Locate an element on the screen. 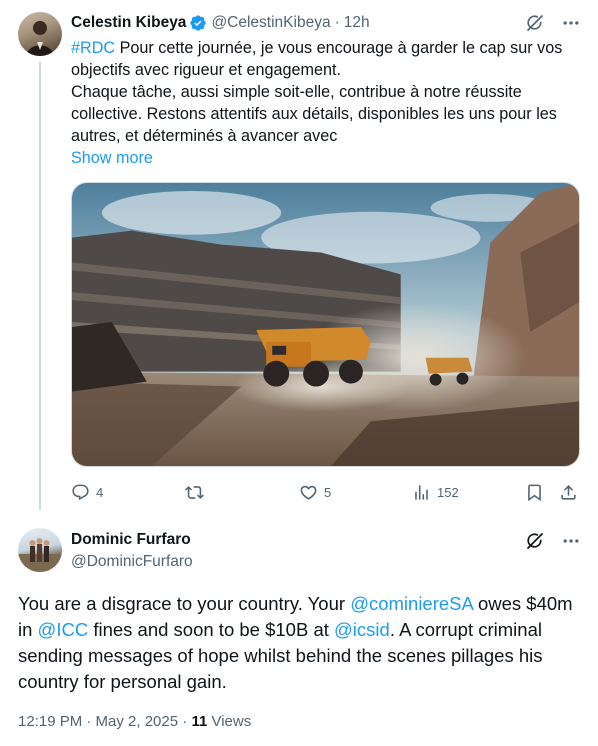  reply-timestamp: 12:19 PM · May 2, 2025 is located at coordinates (98, 721).